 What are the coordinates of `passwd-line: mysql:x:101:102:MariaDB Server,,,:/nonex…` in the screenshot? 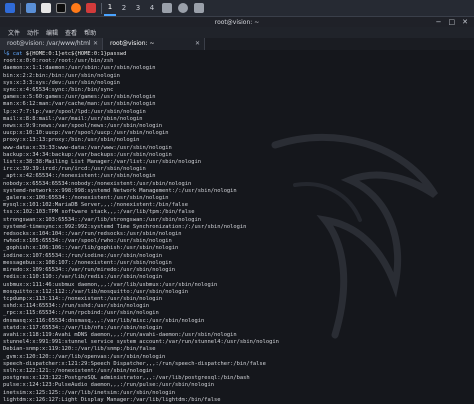 It's located at (95, 205).